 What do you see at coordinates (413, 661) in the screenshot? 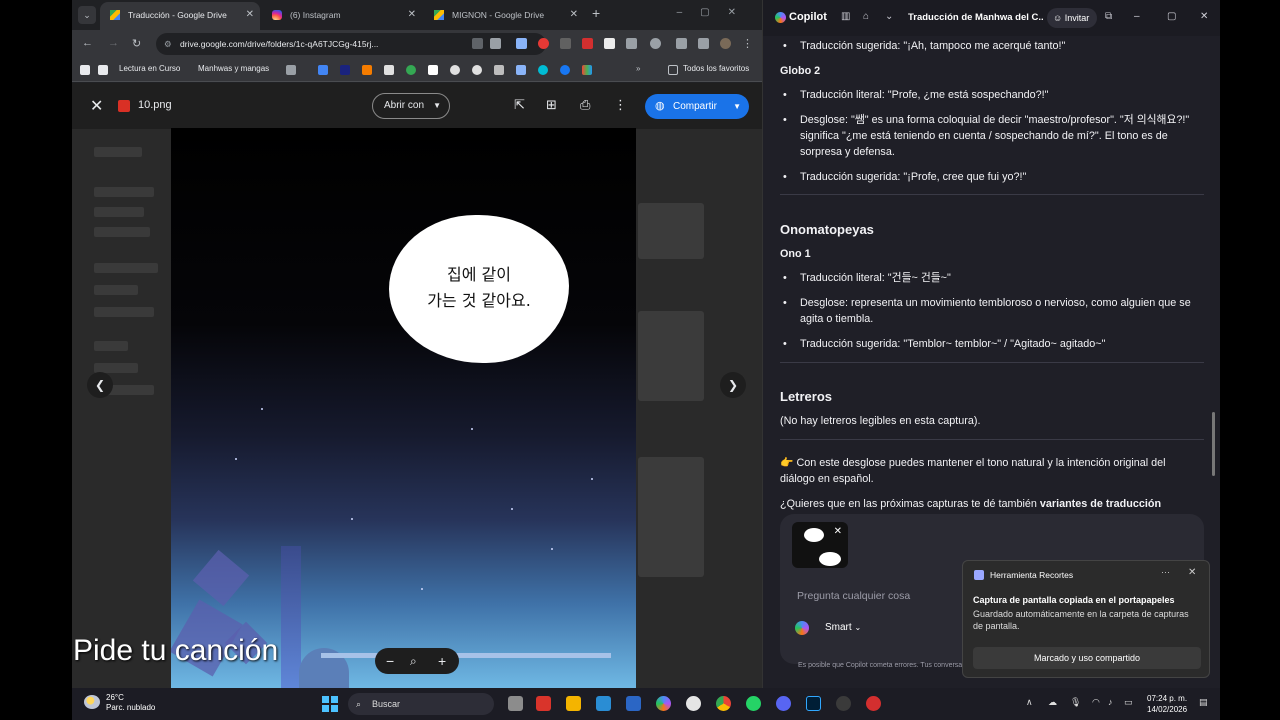
I see `zoom-reset-icon: ⌕` at bounding box center [413, 661].